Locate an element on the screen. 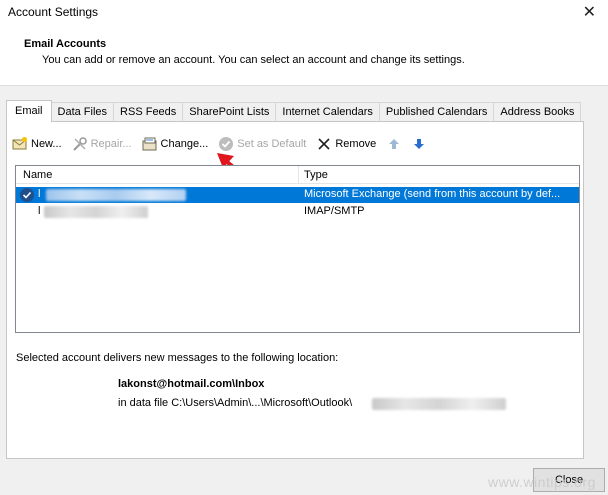 The width and height of the screenshot is (608, 495). tab-published-calendars: Published Calendars is located at coordinates (436, 112).